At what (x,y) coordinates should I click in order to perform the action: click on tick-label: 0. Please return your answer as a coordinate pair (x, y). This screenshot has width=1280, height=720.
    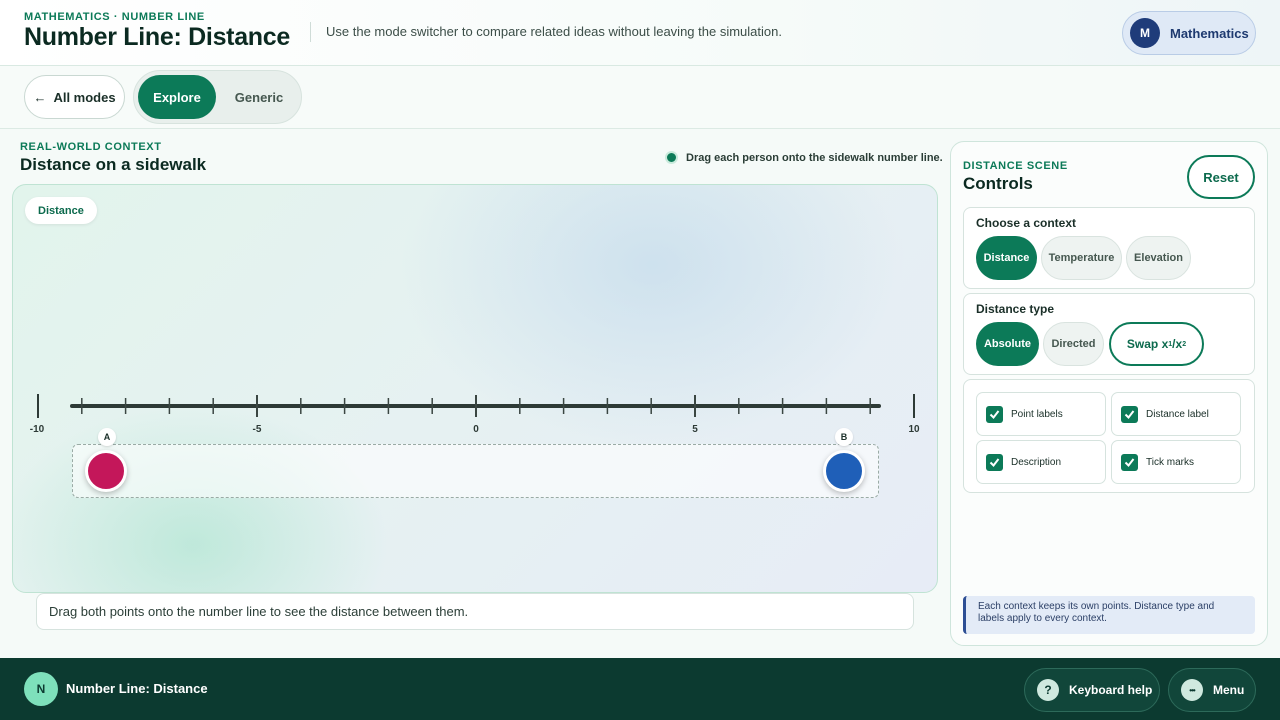
    Looking at the image, I should click on (476, 429).